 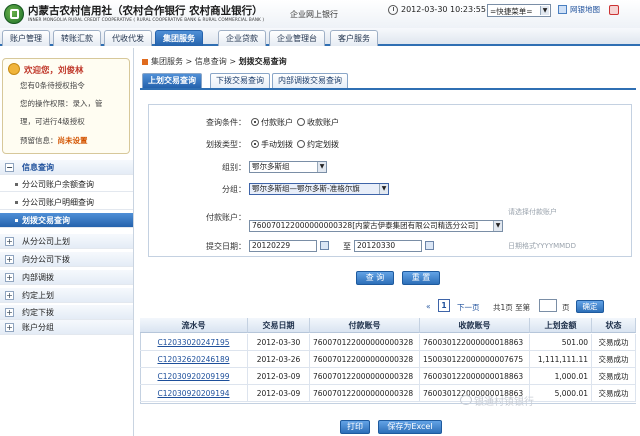 What do you see at coordinates (306, 188) in the screenshot?
I see `subgroup-select-value: 鄂尔多斯组—鄂尔多斯-准格尔旗` at bounding box center [306, 188].